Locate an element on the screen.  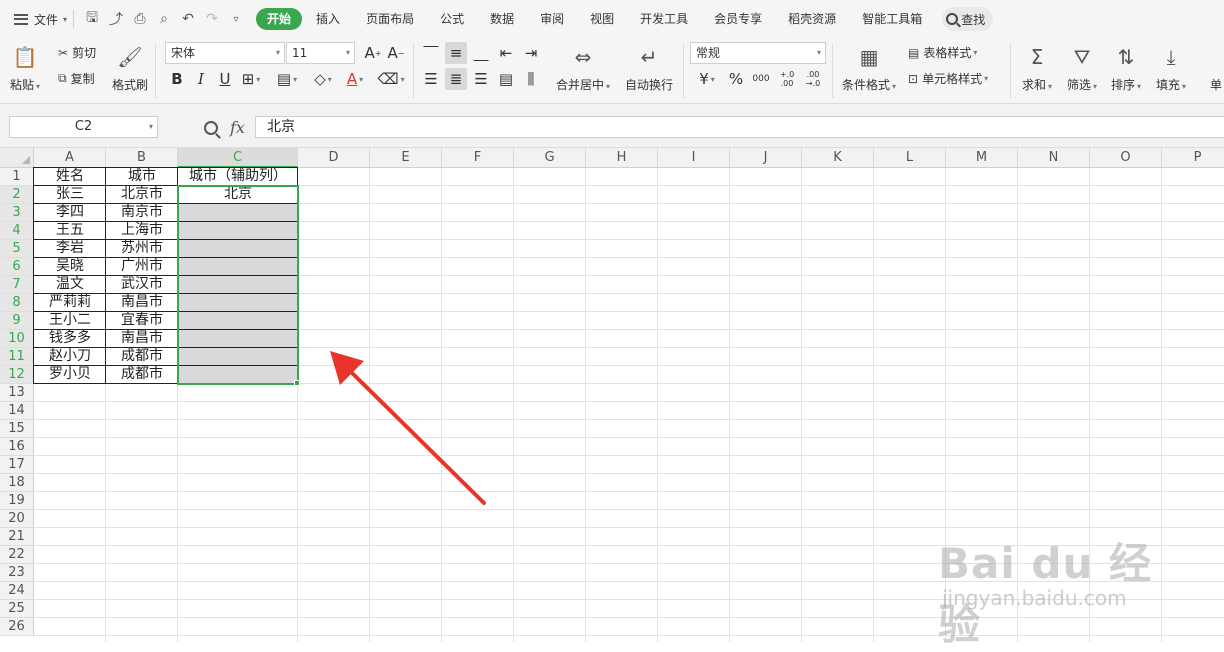
customize-icon: ▿ is located at coordinates (236, 19).